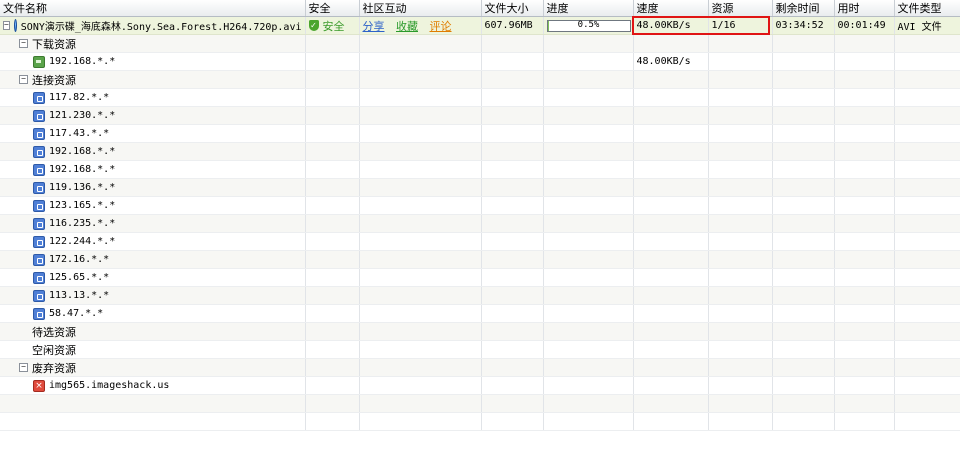 The width and height of the screenshot is (960, 476). I want to click on group-downloading-toggle: −, so click(23, 43).